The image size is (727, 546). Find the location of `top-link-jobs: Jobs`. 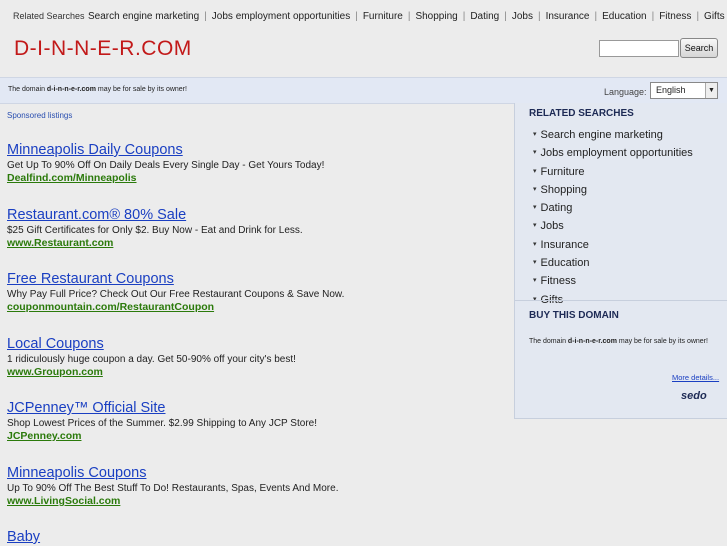

top-link-jobs: Jobs is located at coordinates (522, 16).